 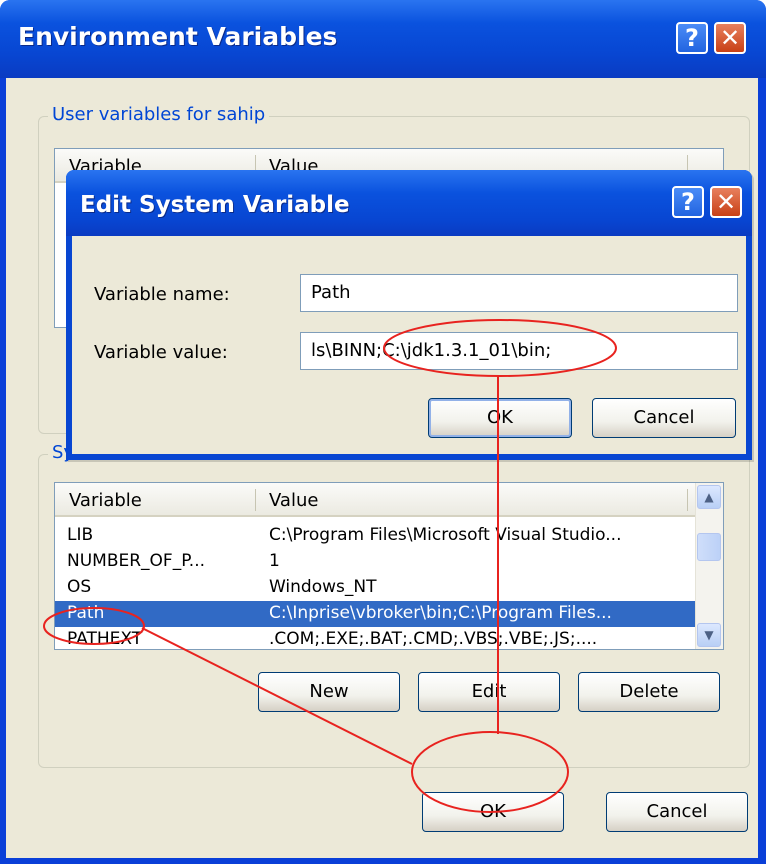 I want to click on table-row: NUMBER_OF_P... 1, so click(x=389, y=562).